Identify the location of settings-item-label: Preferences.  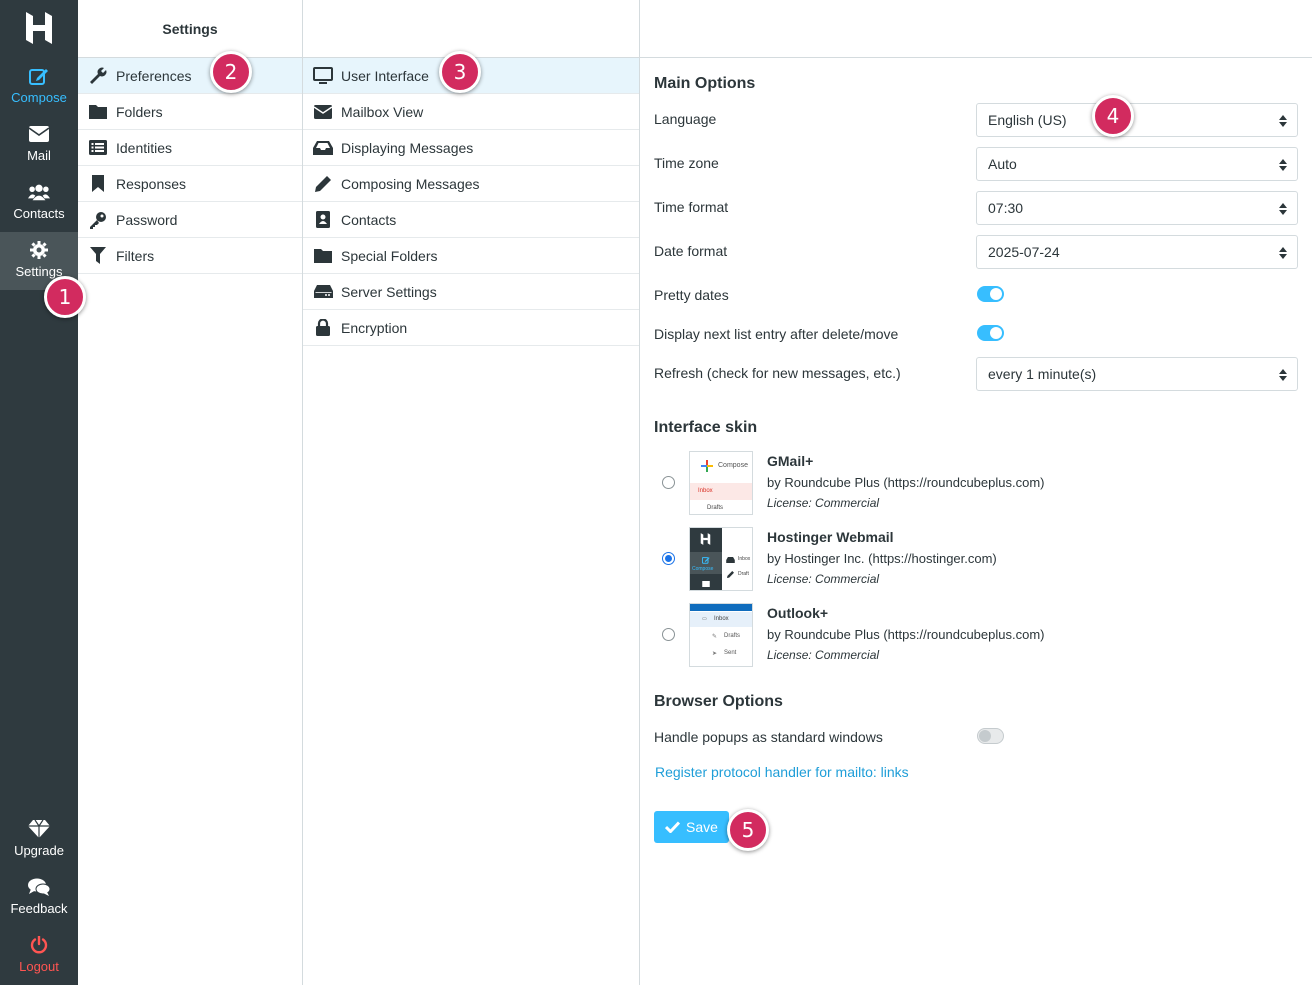
(154, 75).